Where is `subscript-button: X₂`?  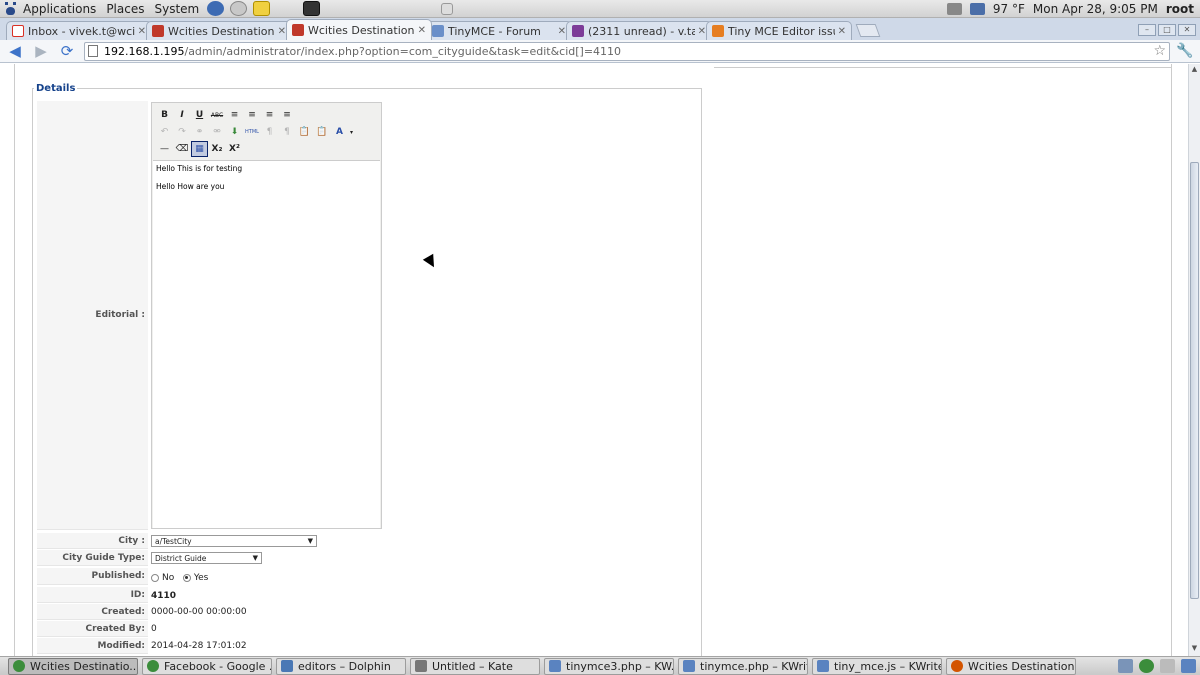 subscript-button: X₂ is located at coordinates (217, 149).